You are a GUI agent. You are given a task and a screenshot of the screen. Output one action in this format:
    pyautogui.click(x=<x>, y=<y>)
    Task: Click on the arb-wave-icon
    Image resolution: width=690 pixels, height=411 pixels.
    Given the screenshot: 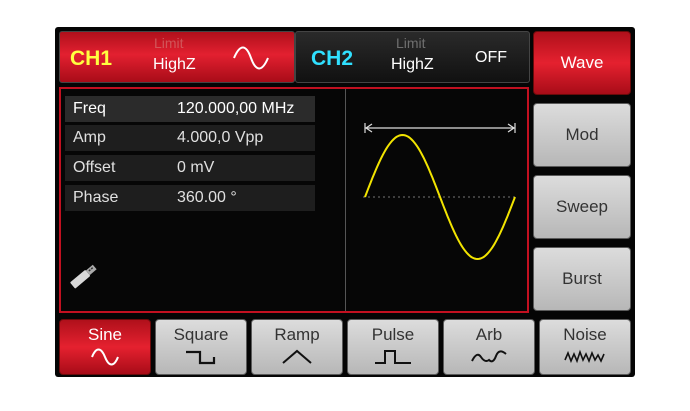 What is the action you would take?
    pyautogui.click(x=489, y=356)
    